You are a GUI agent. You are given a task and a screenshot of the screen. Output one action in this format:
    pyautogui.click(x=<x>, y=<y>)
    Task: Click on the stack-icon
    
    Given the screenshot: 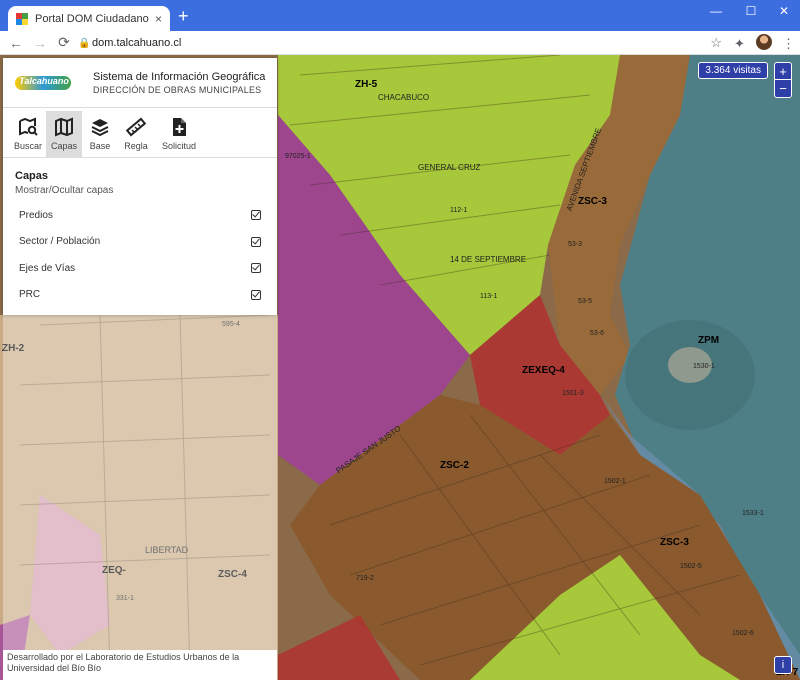 What is the action you would take?
    pyautogui.click(x=100, y=128)
    